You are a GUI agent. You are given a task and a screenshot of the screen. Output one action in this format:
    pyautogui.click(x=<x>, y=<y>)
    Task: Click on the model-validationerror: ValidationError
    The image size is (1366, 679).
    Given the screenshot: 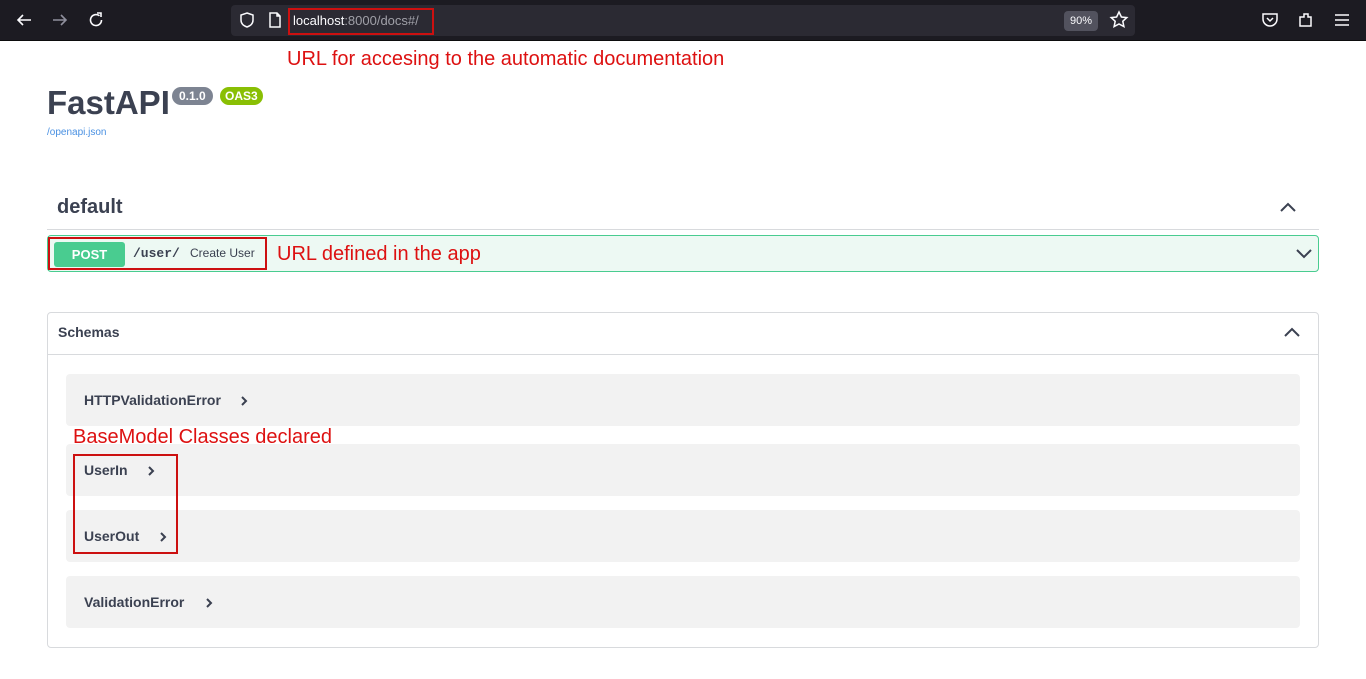 What is the action you would take?
    pyautogui.click(x=683, y=602)
    